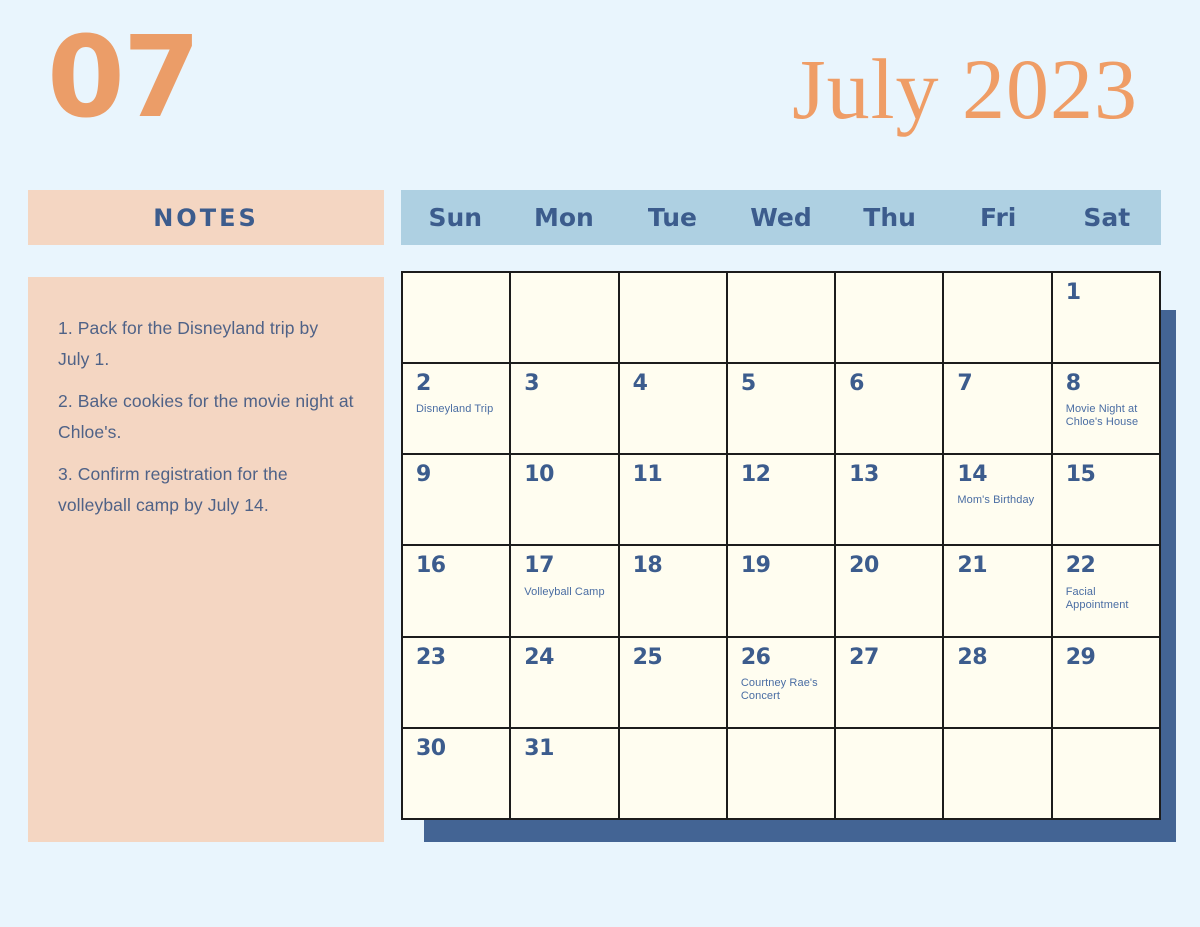 This screenshot has height=927, width=1200. Describe the element at coordinates (1080, 475) in the screenshot. I see `day-number: 15` at that location.